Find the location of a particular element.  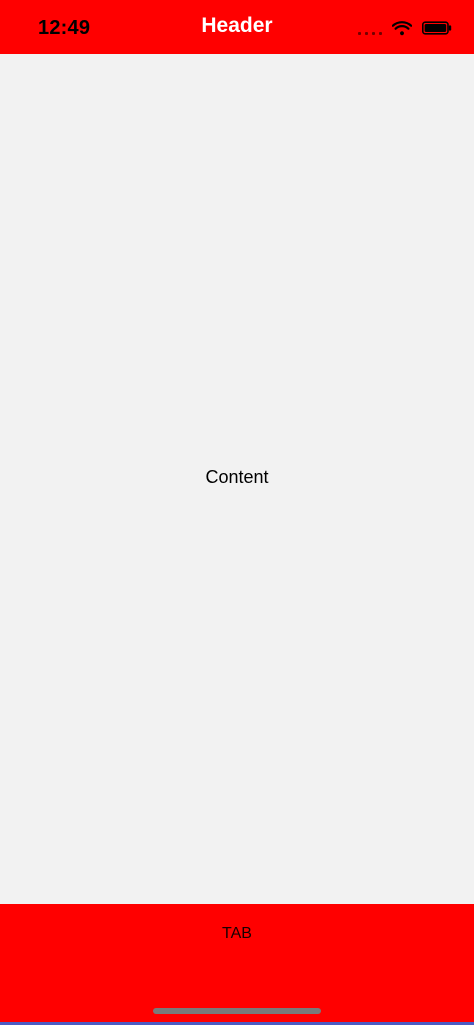

home-indicator is located at coordinates (237, 1011).